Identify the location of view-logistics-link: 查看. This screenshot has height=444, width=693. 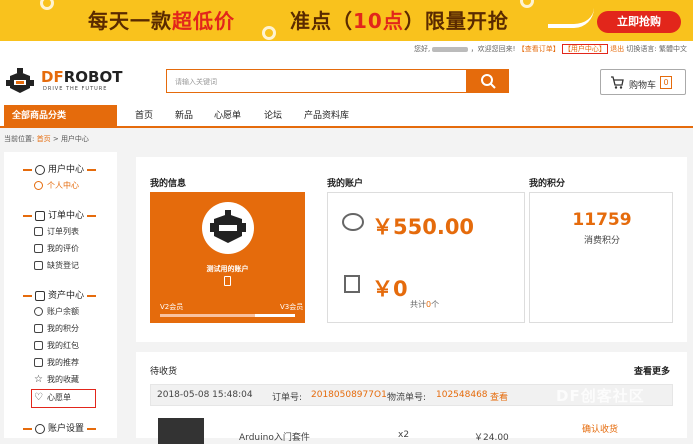
(499, 396).